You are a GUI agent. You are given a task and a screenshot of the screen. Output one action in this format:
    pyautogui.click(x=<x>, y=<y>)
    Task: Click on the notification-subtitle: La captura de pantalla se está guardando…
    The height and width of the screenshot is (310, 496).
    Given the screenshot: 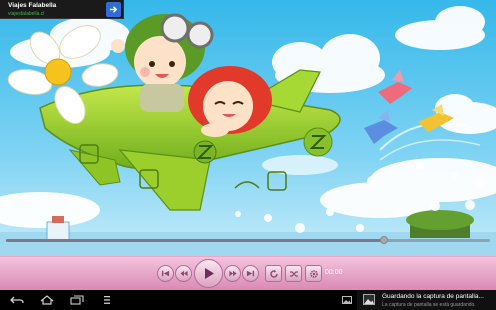 What is the action you would take?
    pyautogui.click(x=429, y=305)
    